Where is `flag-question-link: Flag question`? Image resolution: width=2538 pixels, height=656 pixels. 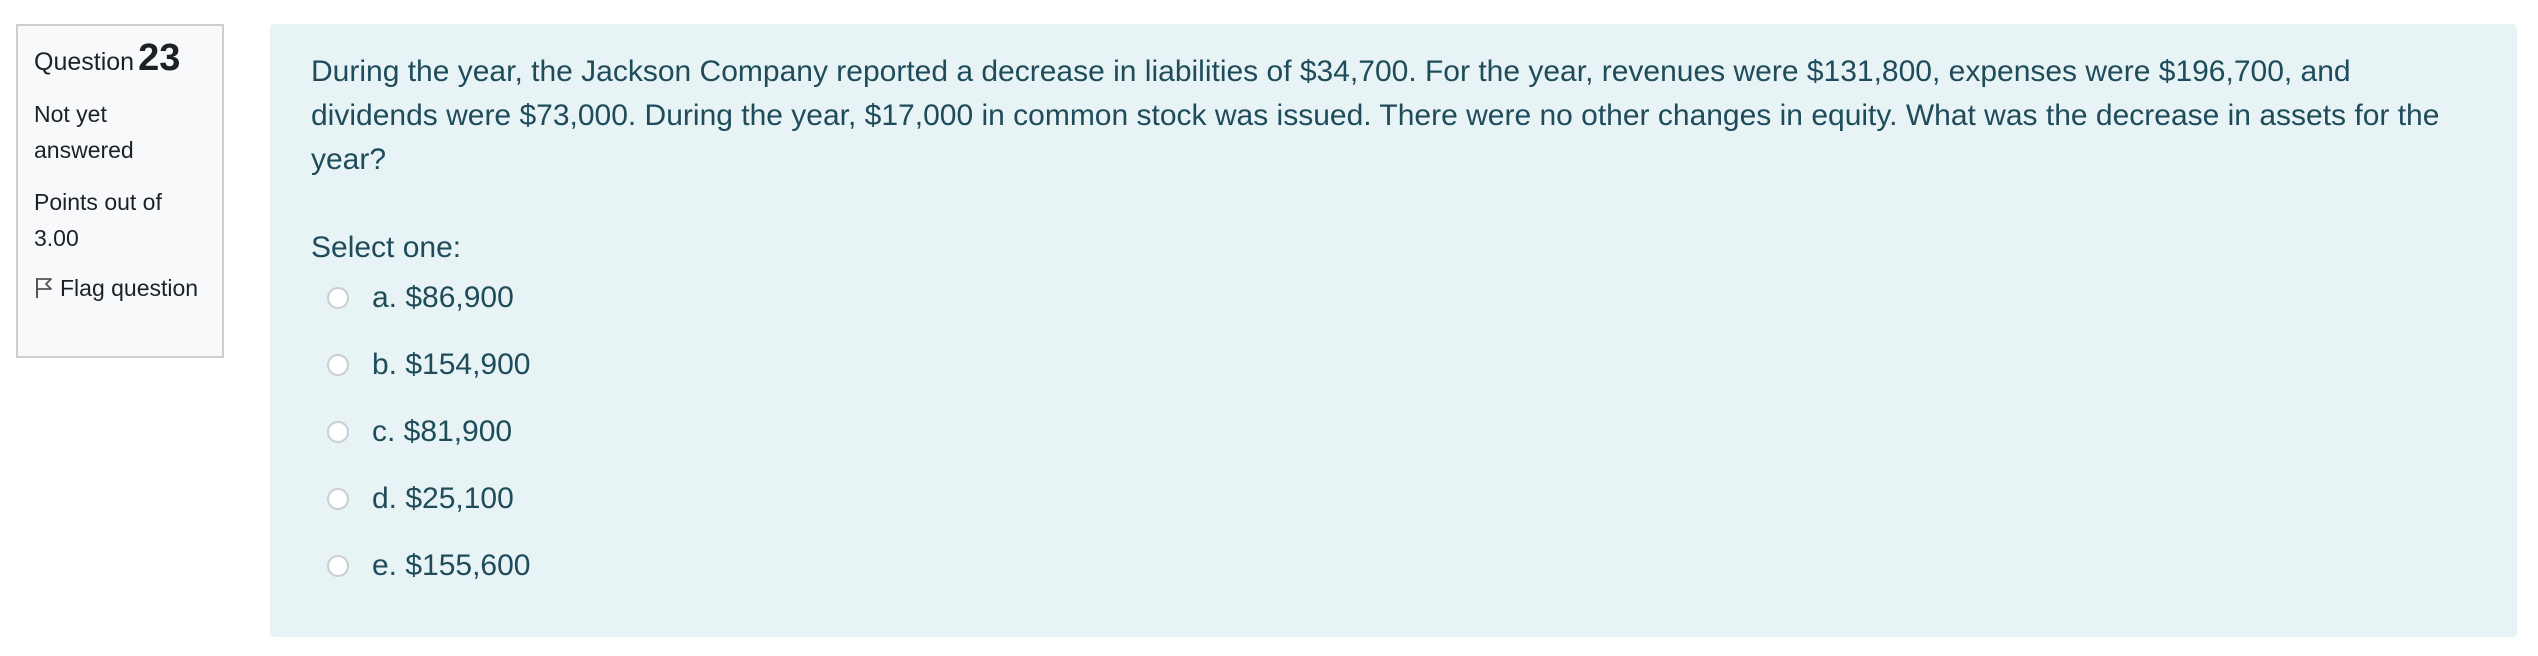 flag-question-link: Flag question is located at coordinates (120, 288).